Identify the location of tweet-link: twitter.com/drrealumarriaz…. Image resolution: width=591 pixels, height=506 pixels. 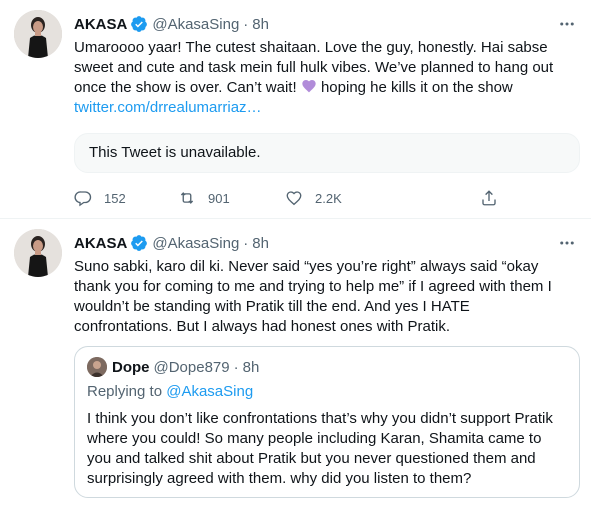
(324, 108).